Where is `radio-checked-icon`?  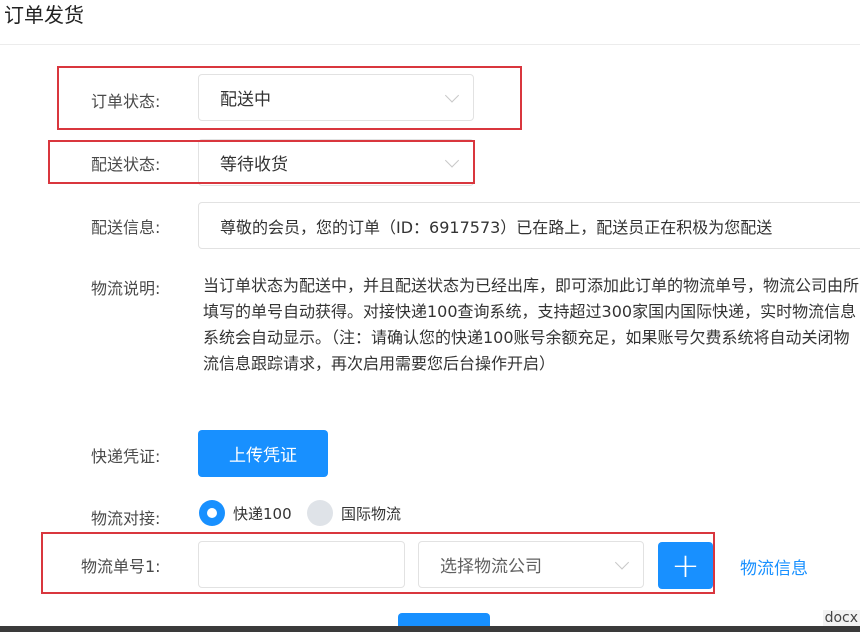 radio-checked-icon is located at coordinates (212, 513).